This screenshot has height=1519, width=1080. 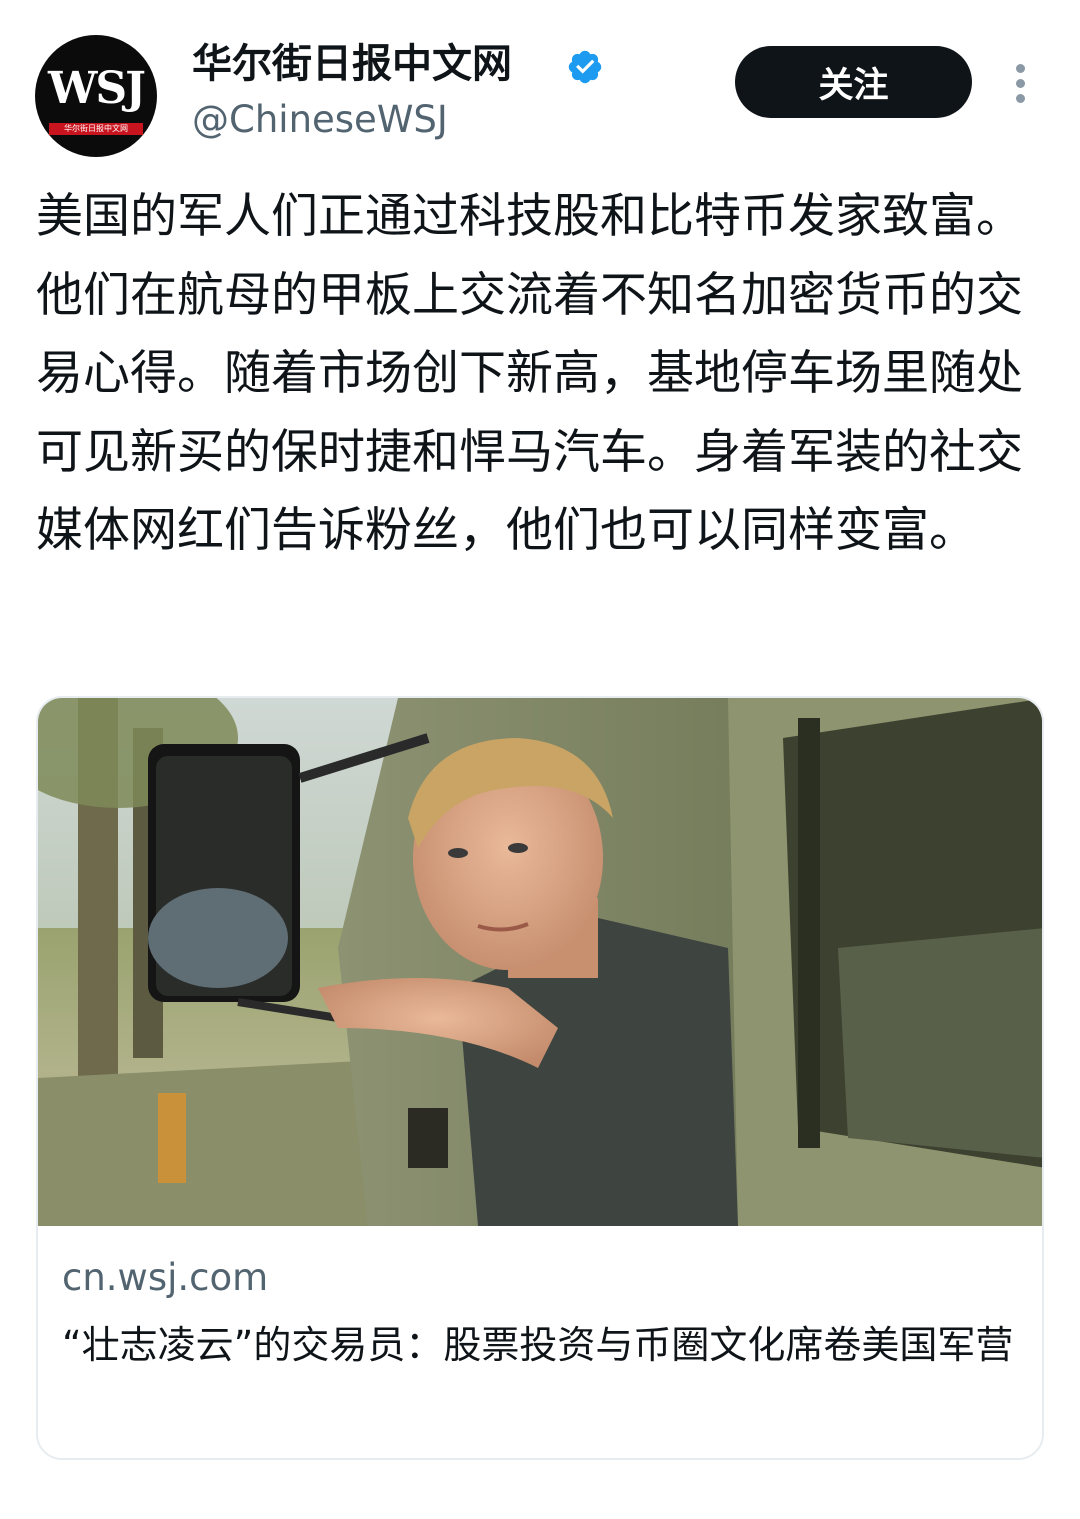 I want to click on avatar: WSJ 华尔街日报中文网, so click(x=96, y=96).